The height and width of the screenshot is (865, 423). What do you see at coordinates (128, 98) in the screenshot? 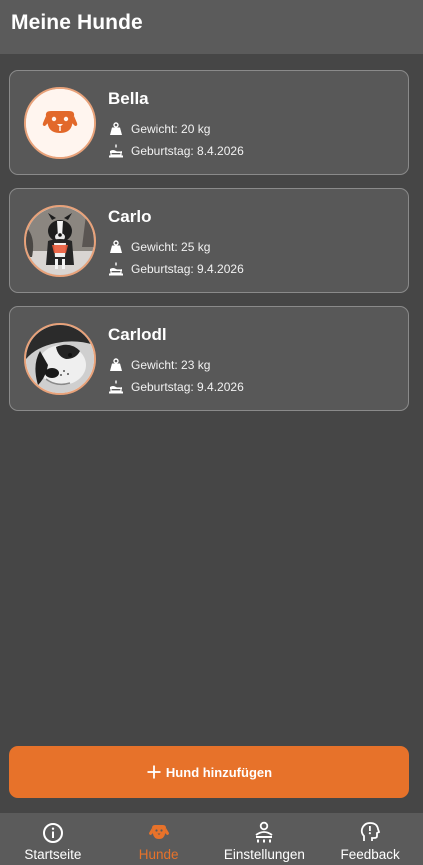
I see `dog-name: Bella` at bounding box center [128, 98].